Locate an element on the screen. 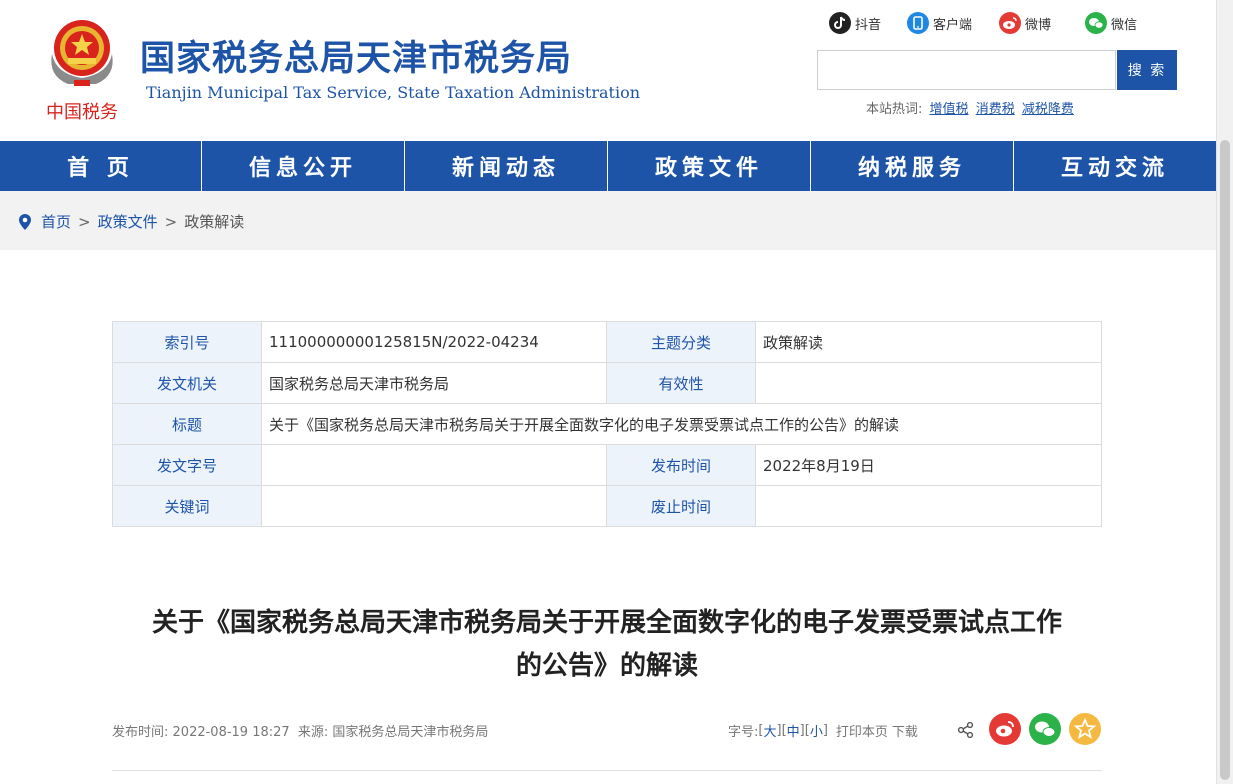 Image resolution: width=1233 pixels, height=784 pixels. abolish-value is located at coordinates (928, 506).